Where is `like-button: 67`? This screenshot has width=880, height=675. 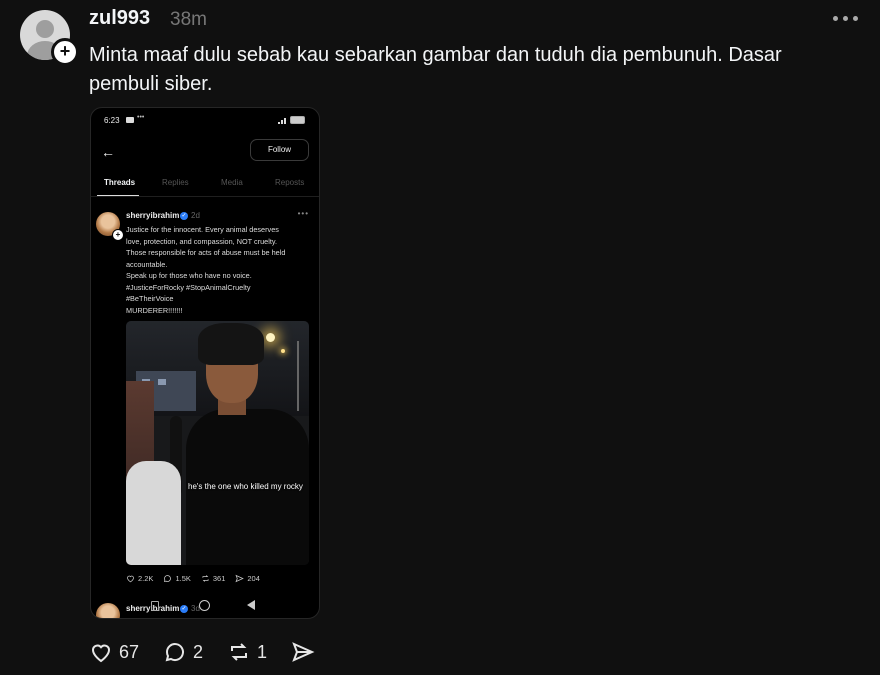 like-button: 67 is located at coordinates (114, 652).